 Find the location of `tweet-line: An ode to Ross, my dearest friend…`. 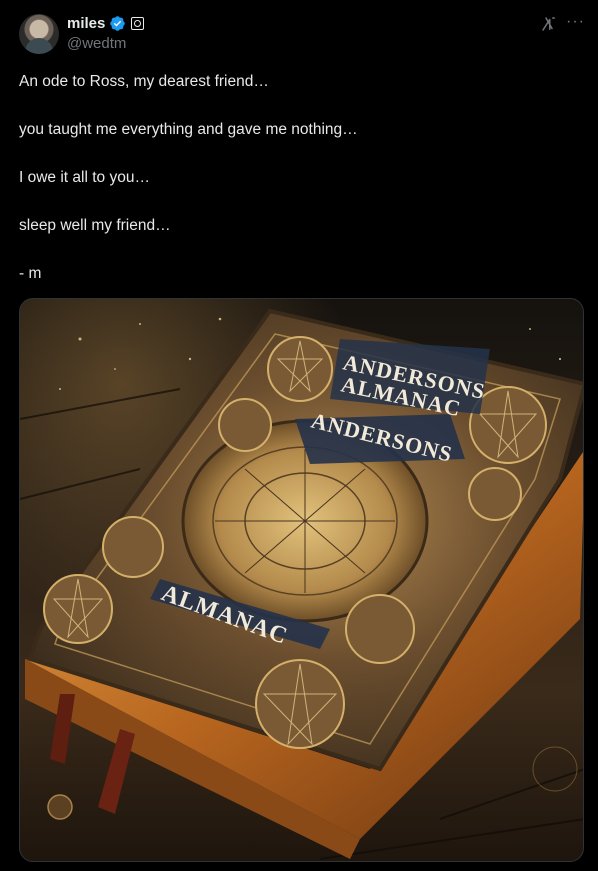

tweet-line: An ode to Ross, my dearest friend… is located at coordinates (144, 81).